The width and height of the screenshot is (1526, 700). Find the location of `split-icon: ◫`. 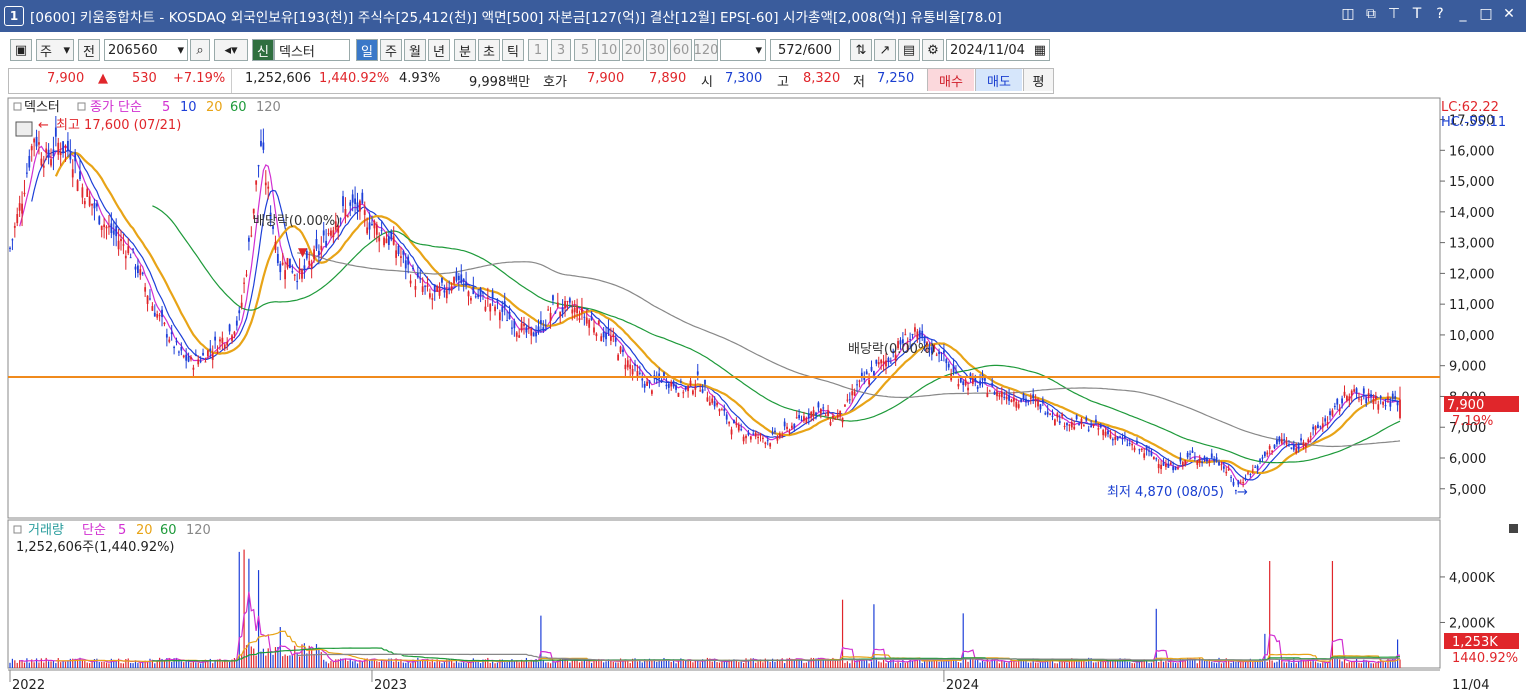

split-icon: ◫ is located at coordinates (1348, 14).